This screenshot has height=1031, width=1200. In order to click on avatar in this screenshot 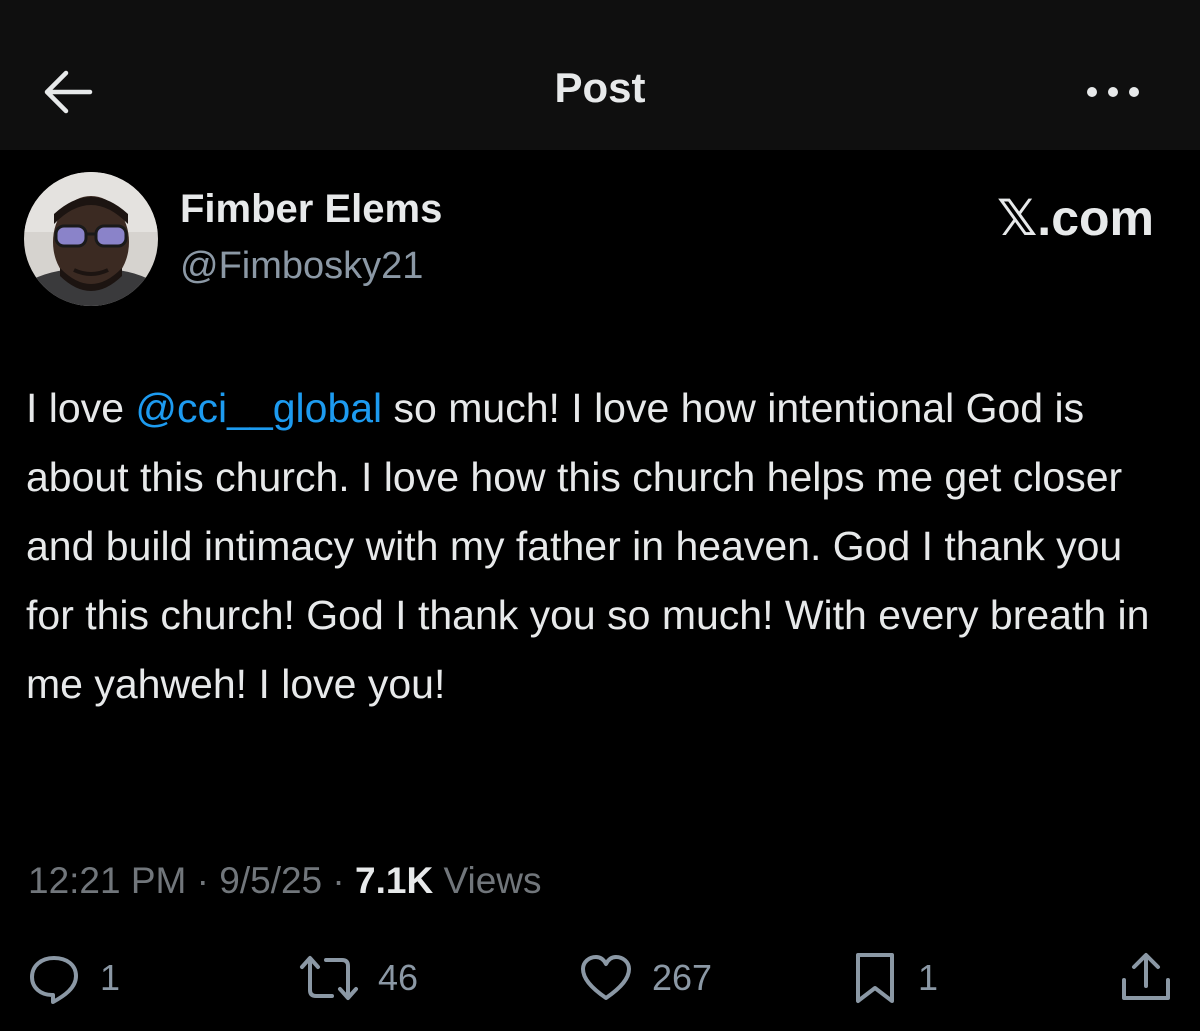, I will do `click(91, 239)`.